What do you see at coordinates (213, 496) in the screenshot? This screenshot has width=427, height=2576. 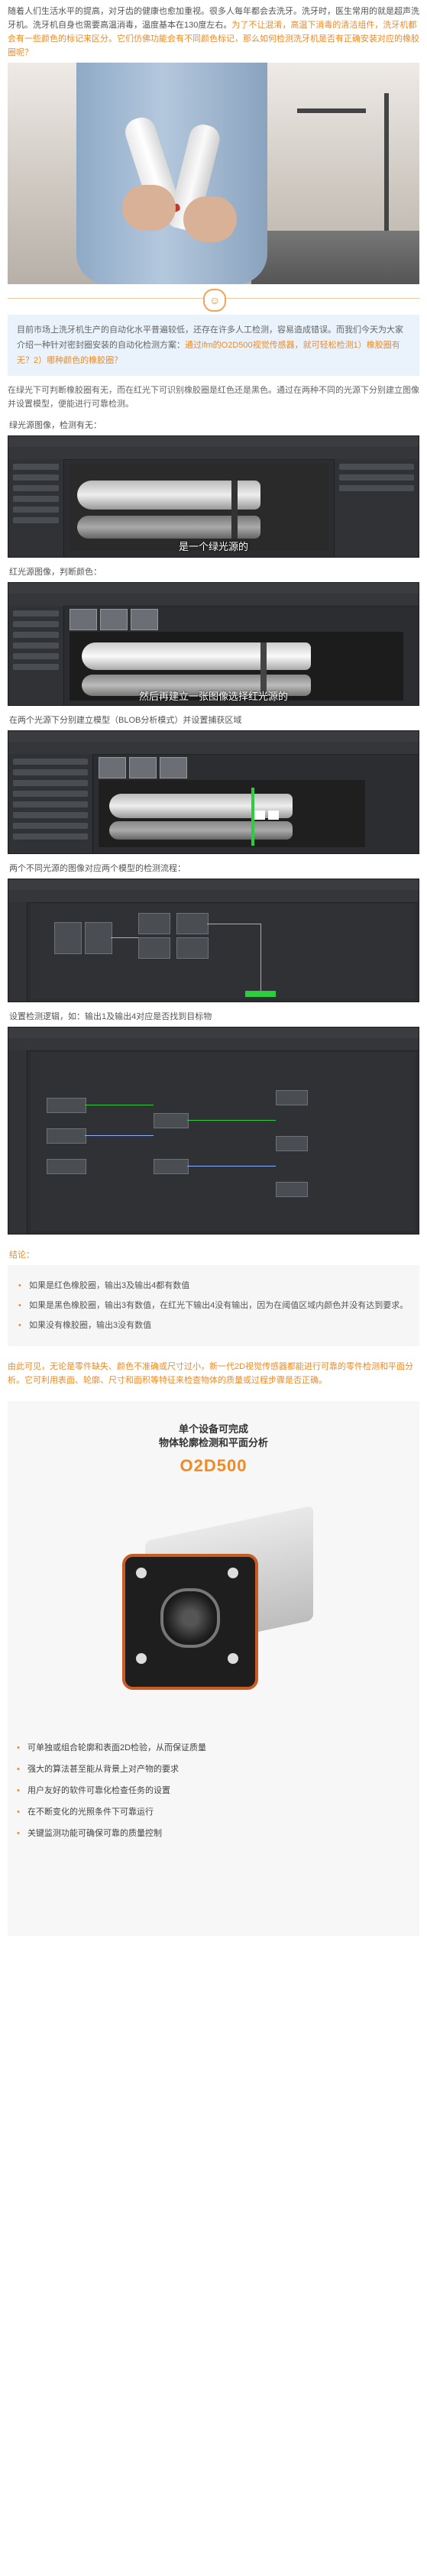 I see `green-light-screenshot: 是一个绿光源的` at bounding box center [213, 496].